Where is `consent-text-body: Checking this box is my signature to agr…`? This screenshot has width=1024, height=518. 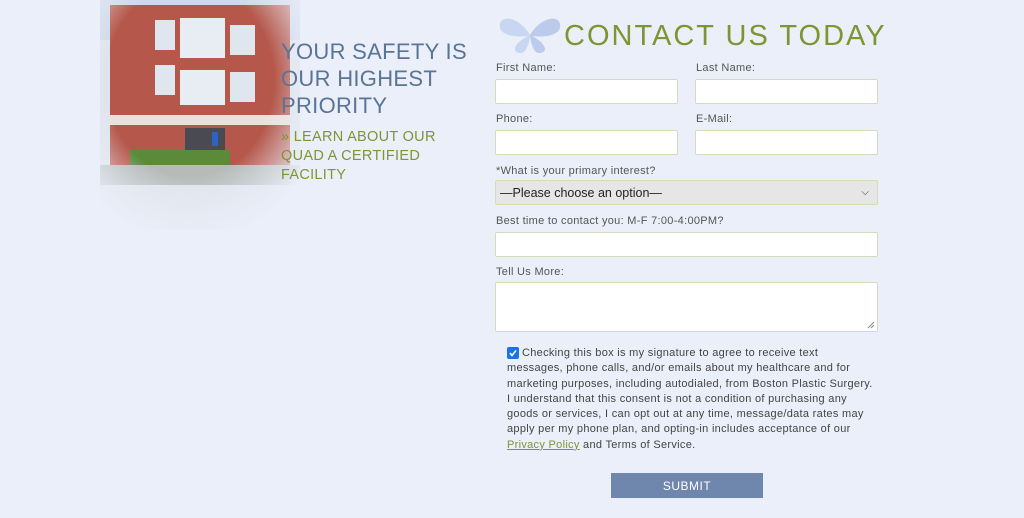 consent-text-body: Checking this box is my signature to agr… is located at coordinates (690, 391).